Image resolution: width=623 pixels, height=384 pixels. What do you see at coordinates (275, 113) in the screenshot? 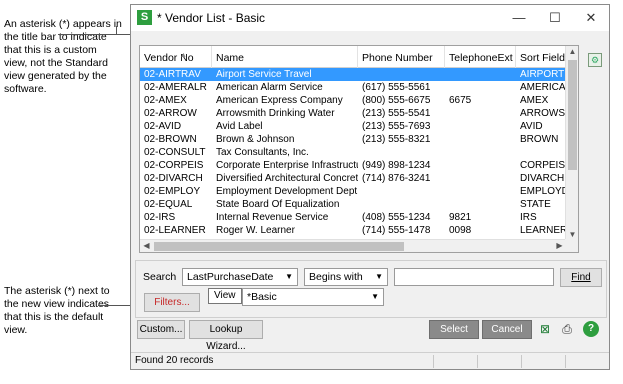
I see `cell-name: Arrowsmith Drinking Water` at bounding box center [275, 113].